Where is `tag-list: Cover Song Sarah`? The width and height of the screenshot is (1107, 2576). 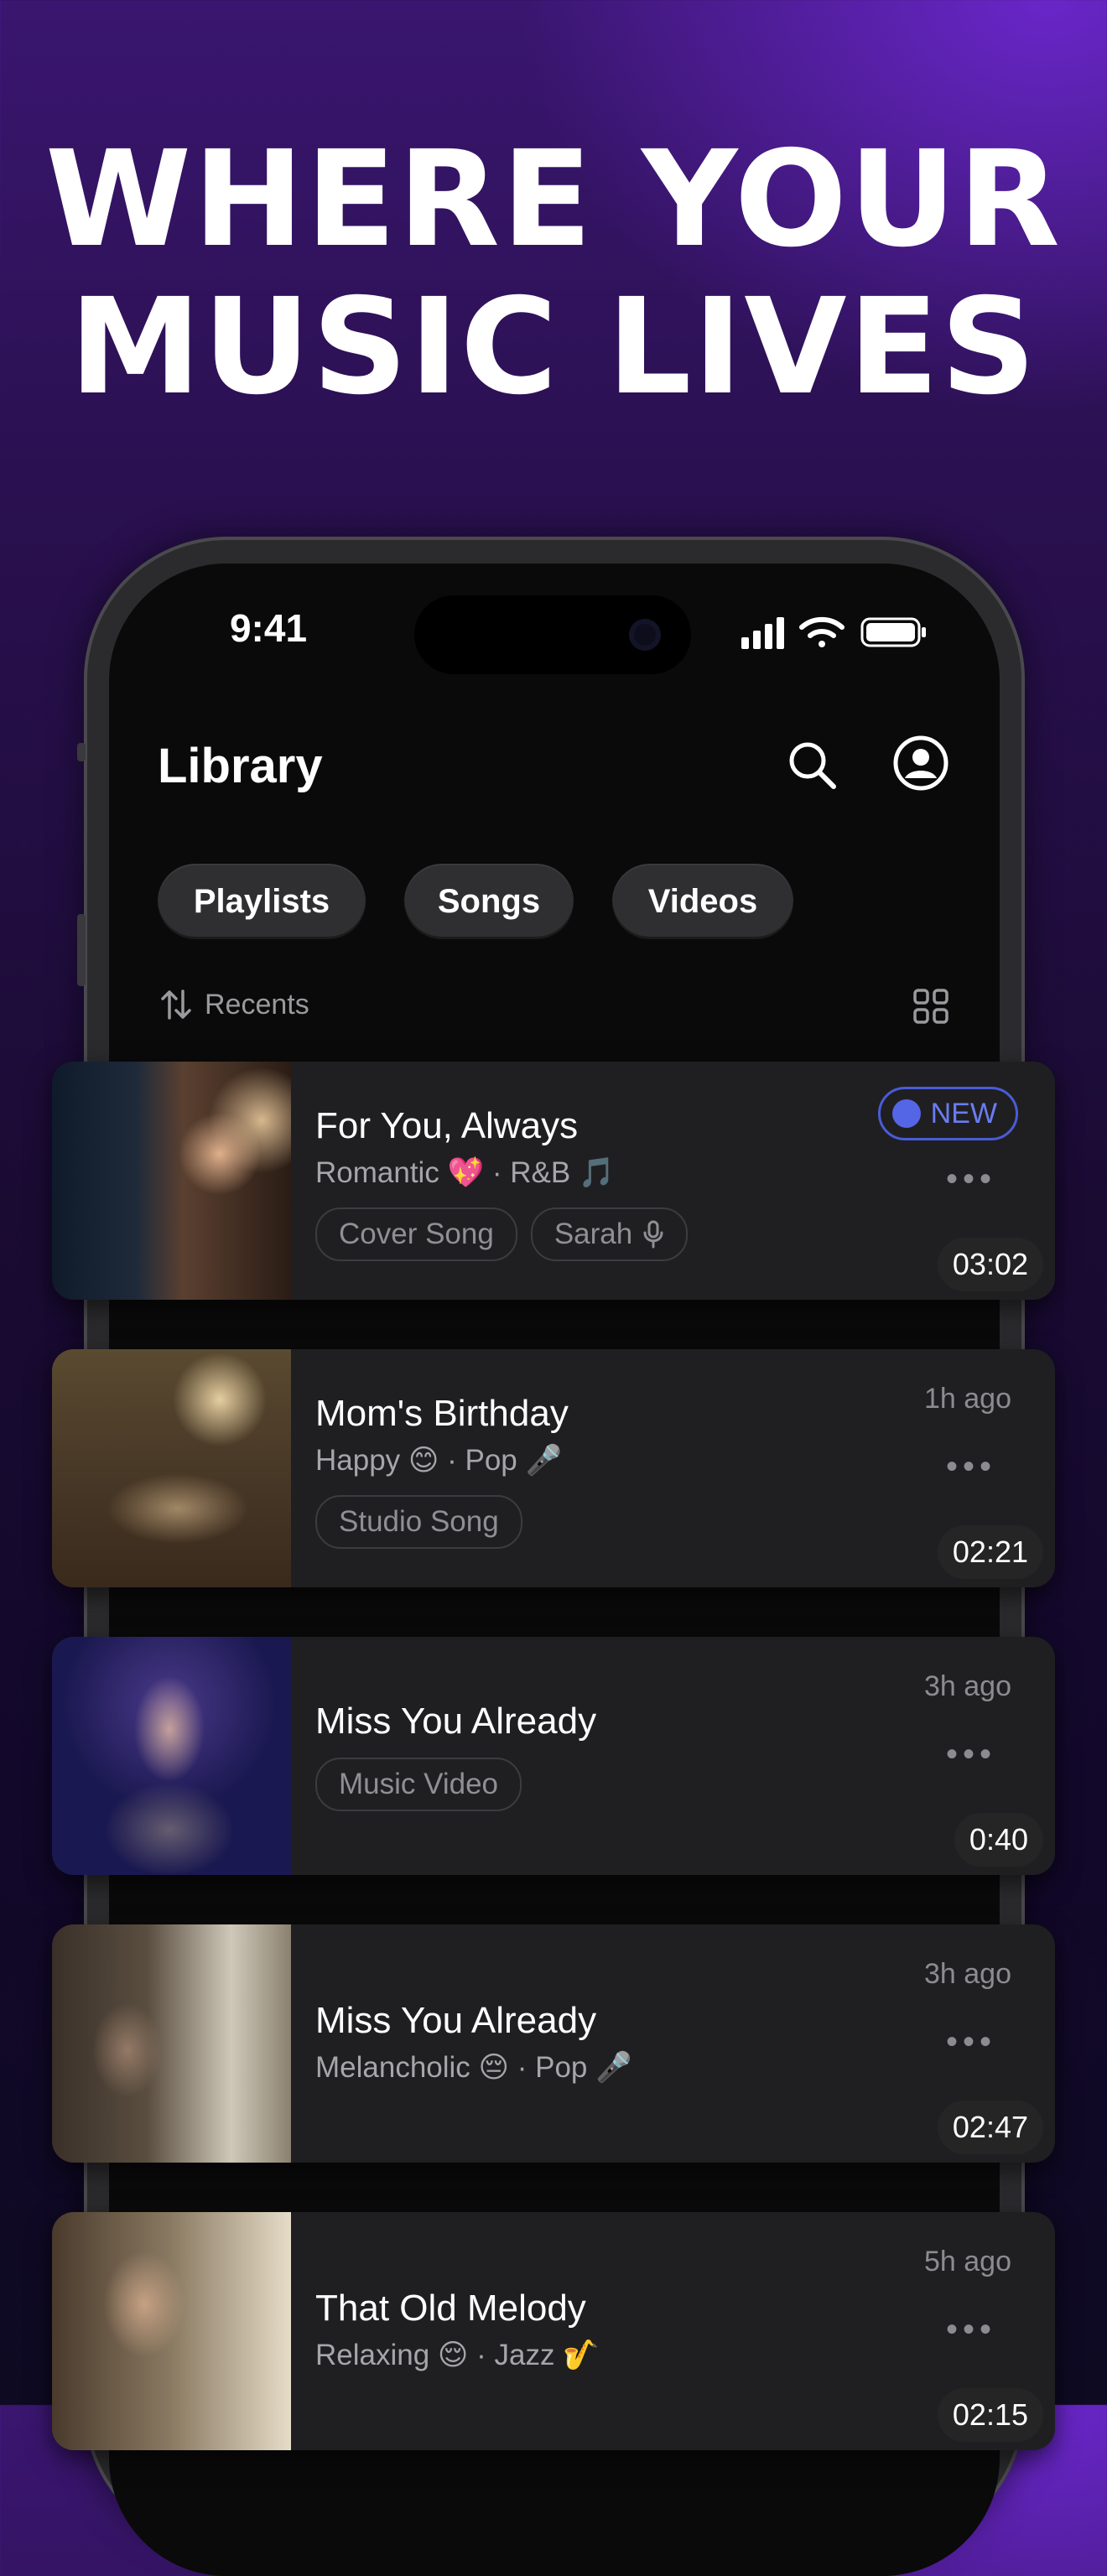
tag-list: Cover Song Sarah is located at coordinates (502, 1234).